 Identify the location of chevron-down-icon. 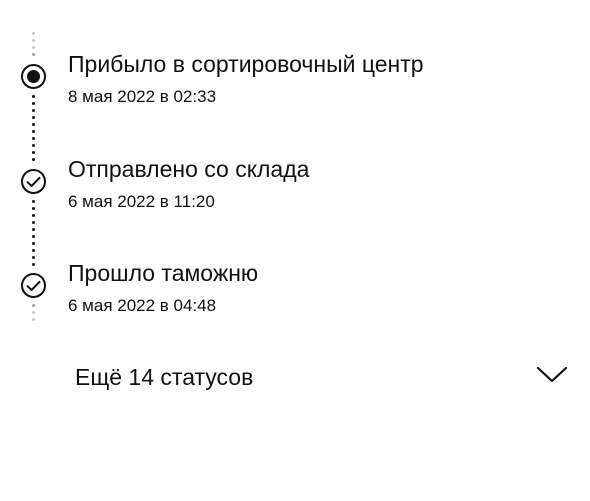
(552, 377).